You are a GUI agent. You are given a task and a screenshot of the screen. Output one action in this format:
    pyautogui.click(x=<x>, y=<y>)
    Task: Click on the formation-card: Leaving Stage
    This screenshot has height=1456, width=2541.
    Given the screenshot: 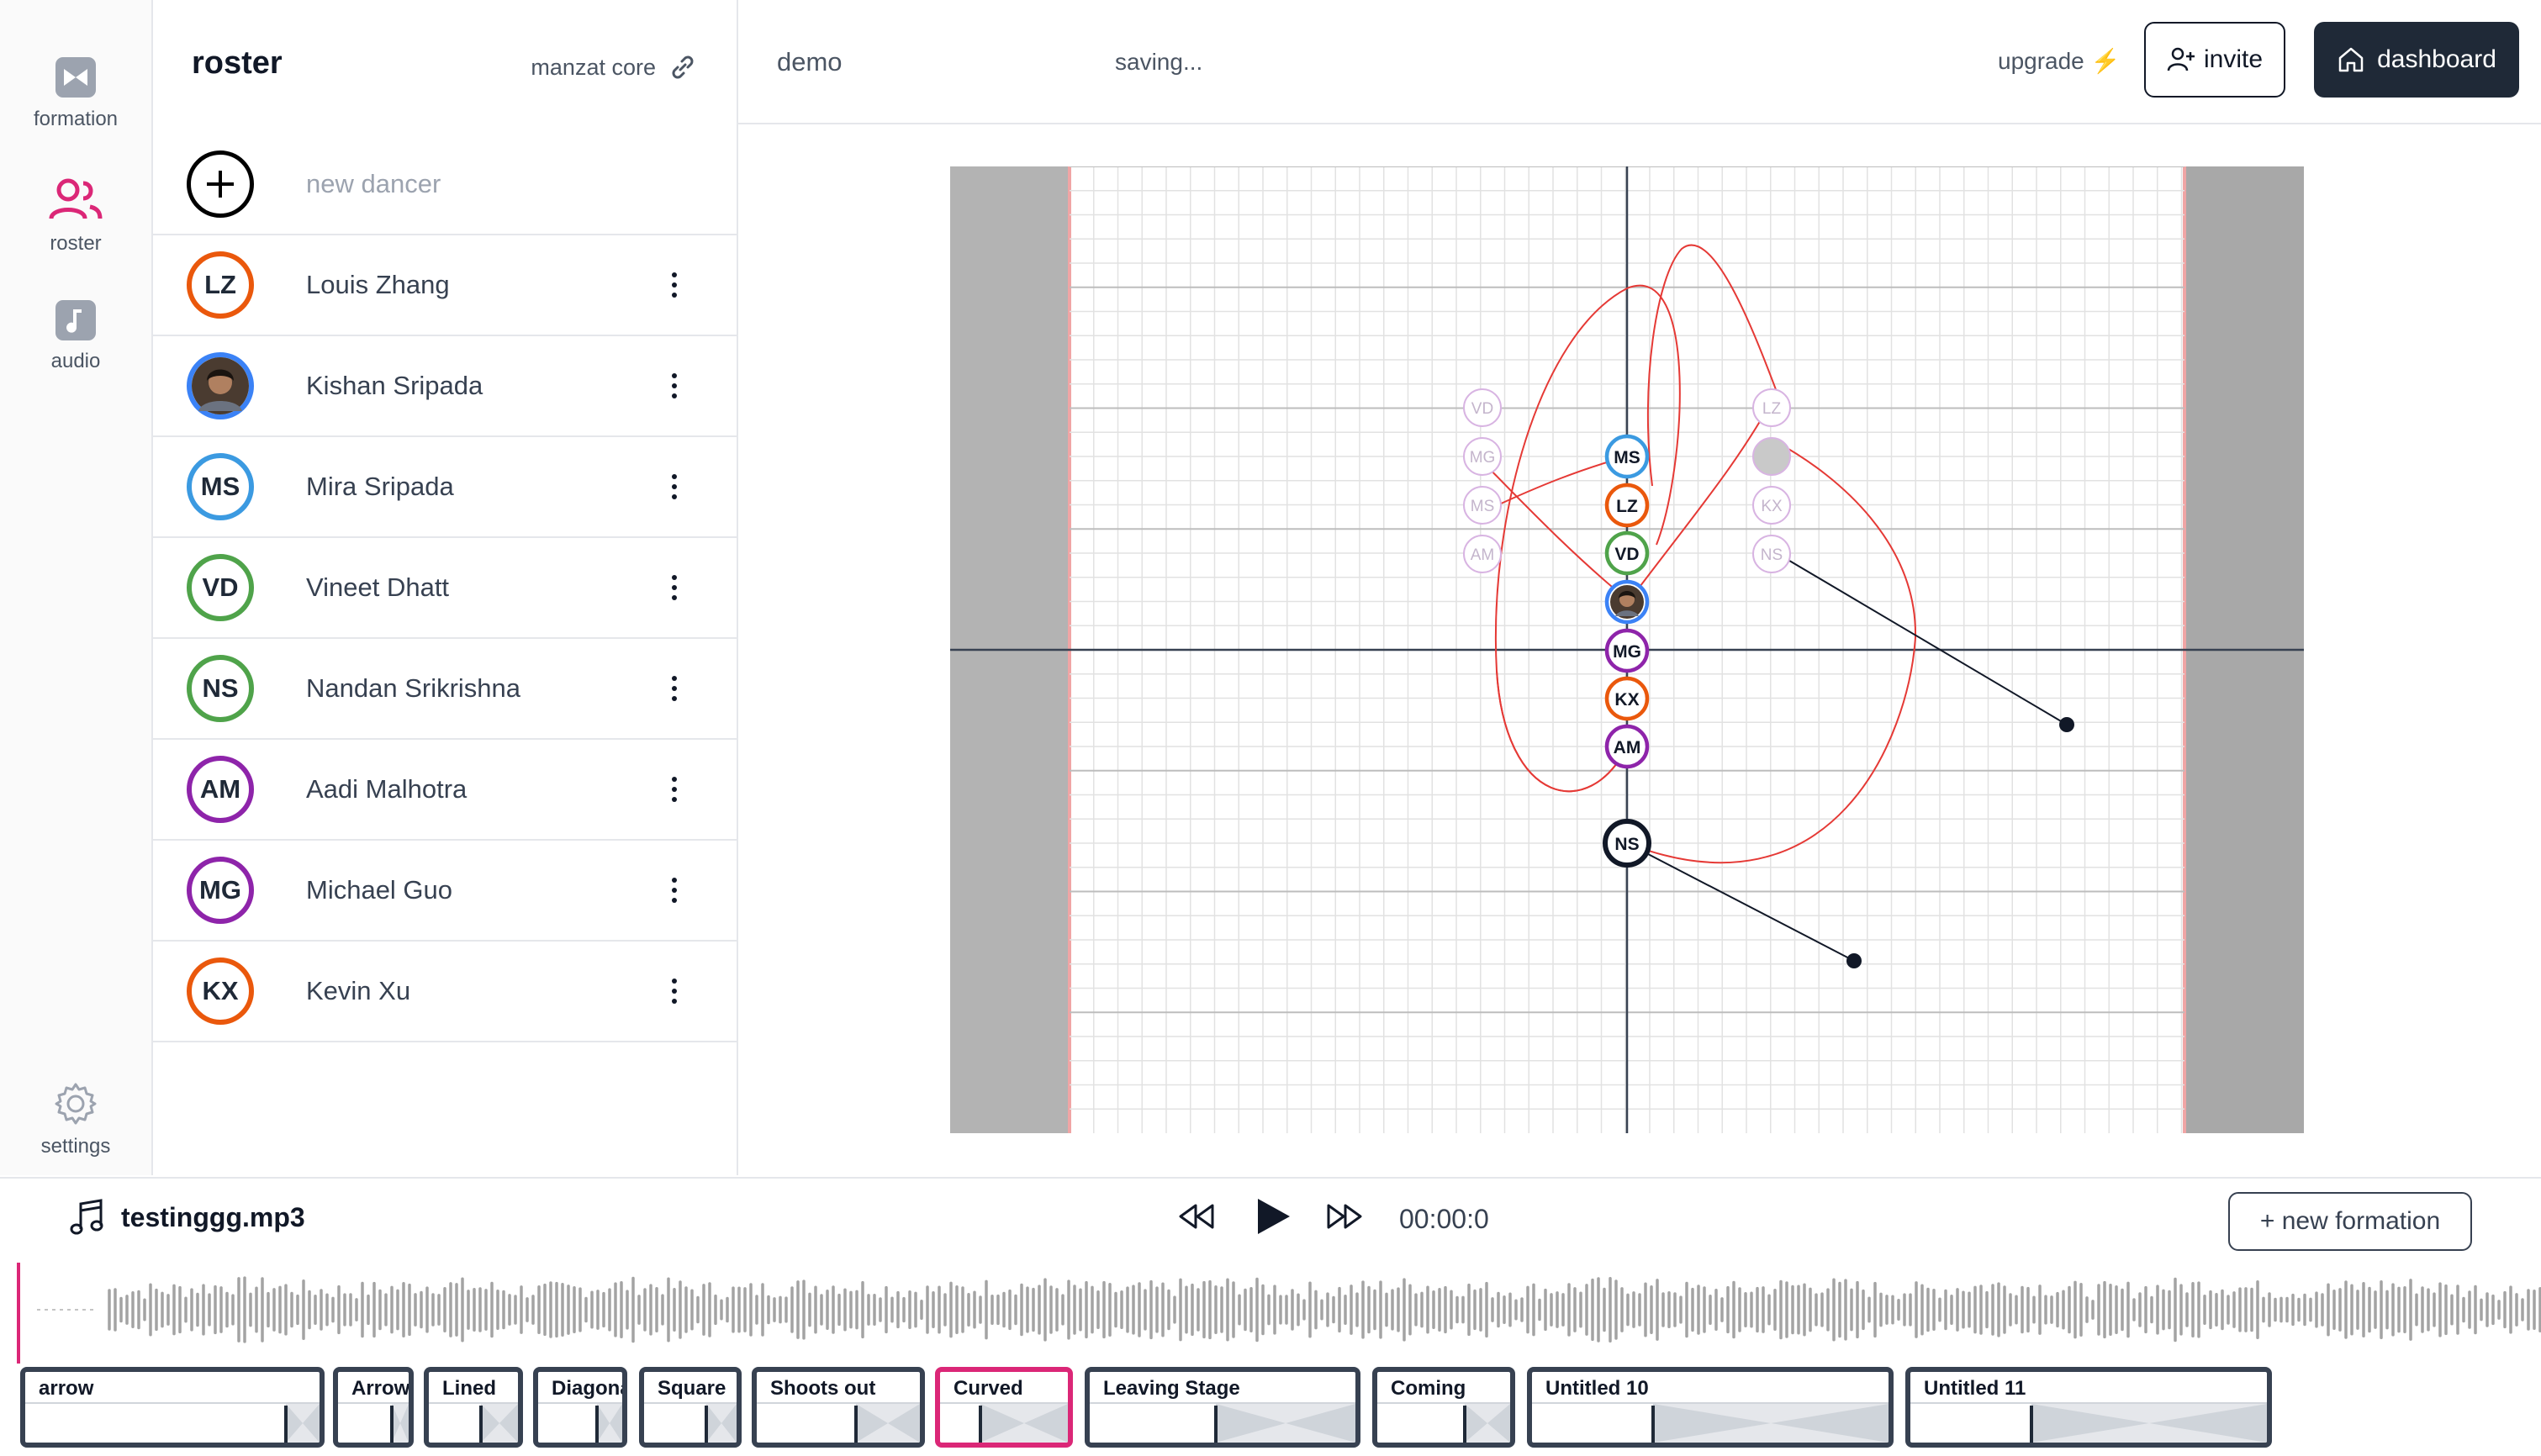 What is the action you would take?
    pyautogui.click(x=1222, y=1408)
    